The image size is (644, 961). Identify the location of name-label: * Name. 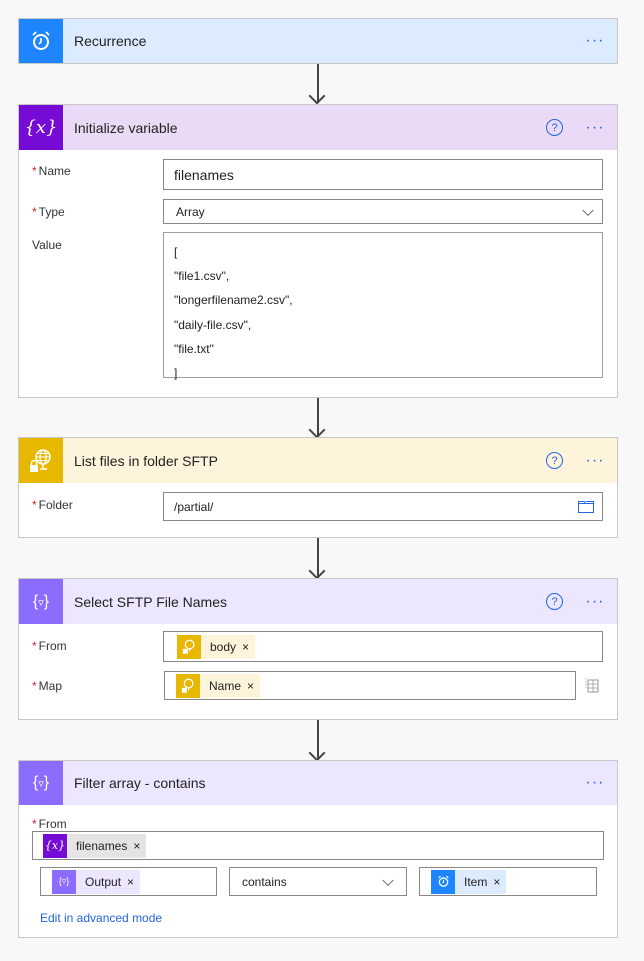
(51, 171).